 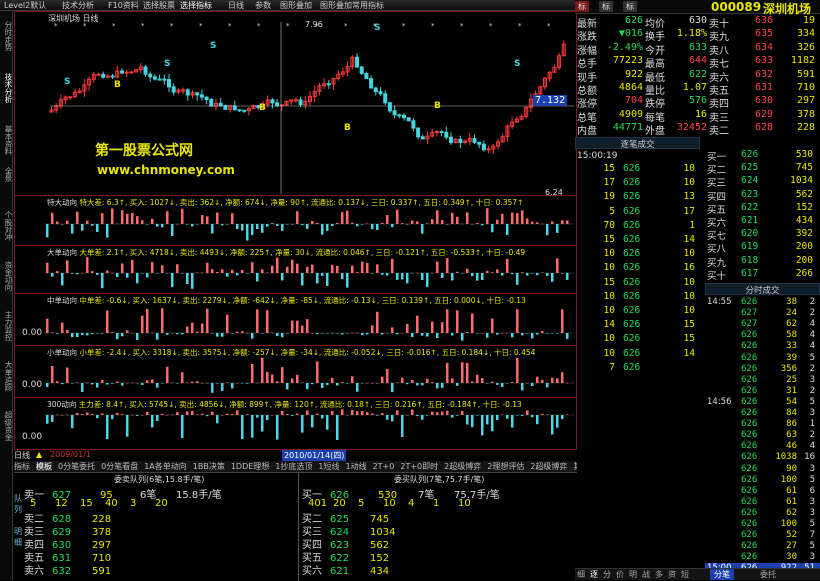 What do you see at coordinates (7, 326) in the screenshot?
I see `left-tab-main: 主力监控` at bounding box center [7, 326].